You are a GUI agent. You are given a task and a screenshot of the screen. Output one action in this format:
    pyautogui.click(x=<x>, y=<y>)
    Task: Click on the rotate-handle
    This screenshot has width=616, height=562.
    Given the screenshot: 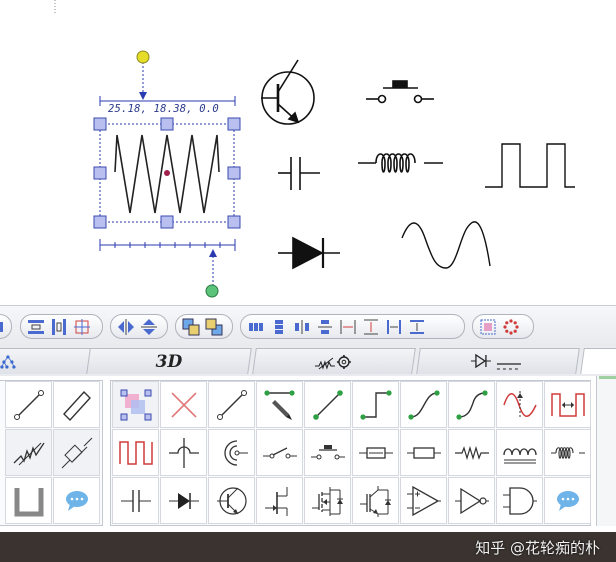 What is the action you would take?
    pyautogui.click(x=143, y=57)
    